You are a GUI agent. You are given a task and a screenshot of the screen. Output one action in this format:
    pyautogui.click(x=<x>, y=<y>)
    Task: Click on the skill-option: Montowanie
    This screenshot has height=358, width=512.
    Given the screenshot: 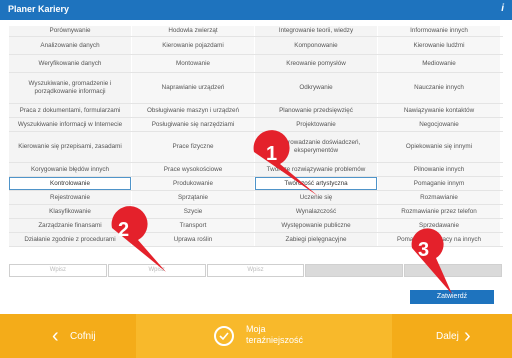 What is the action you would take?
    pyautogui.click(x=193, y=63)
    